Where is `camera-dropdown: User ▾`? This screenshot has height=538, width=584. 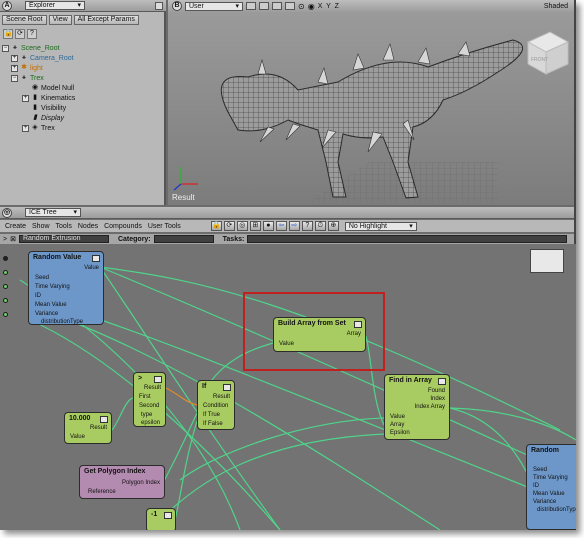 camera-dropdown: User ▾ is located at coordinates (214, 6).